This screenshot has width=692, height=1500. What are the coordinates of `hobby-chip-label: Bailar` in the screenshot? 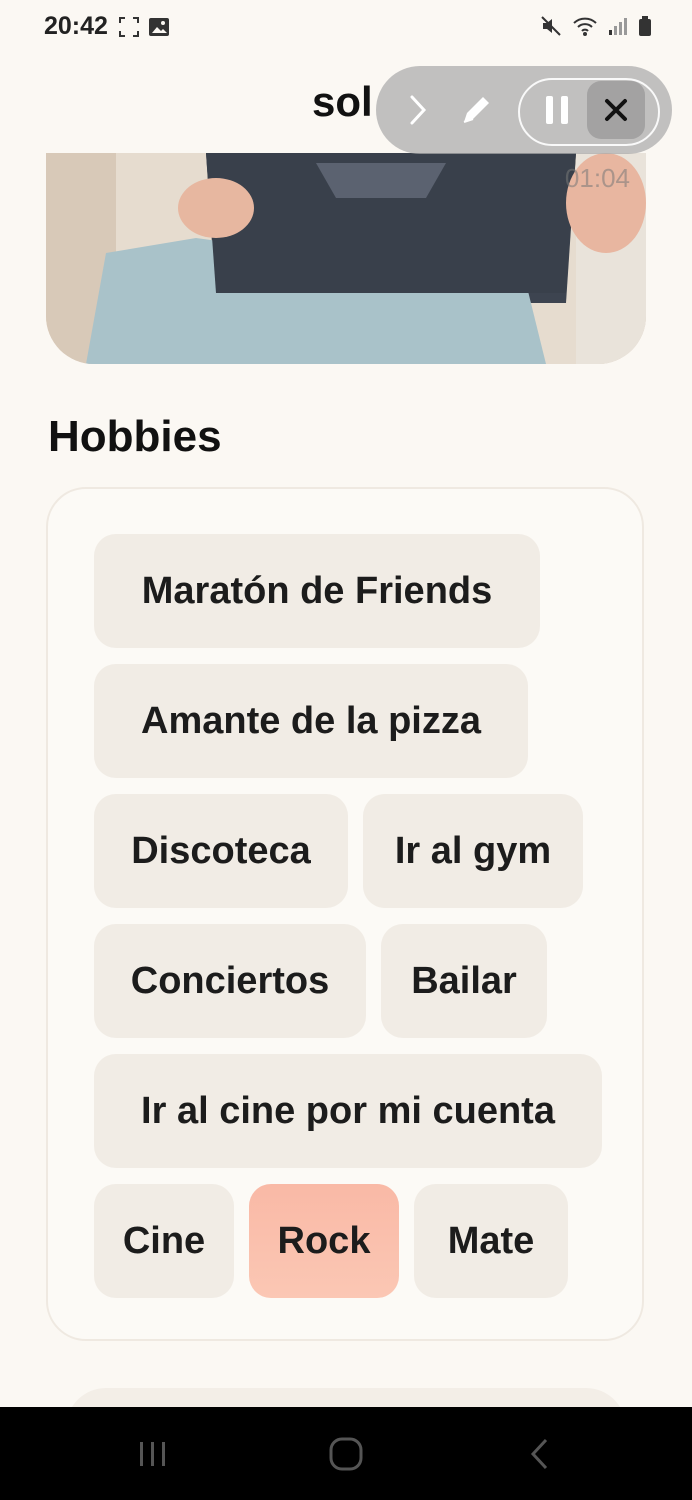 It's located at (464, 980).